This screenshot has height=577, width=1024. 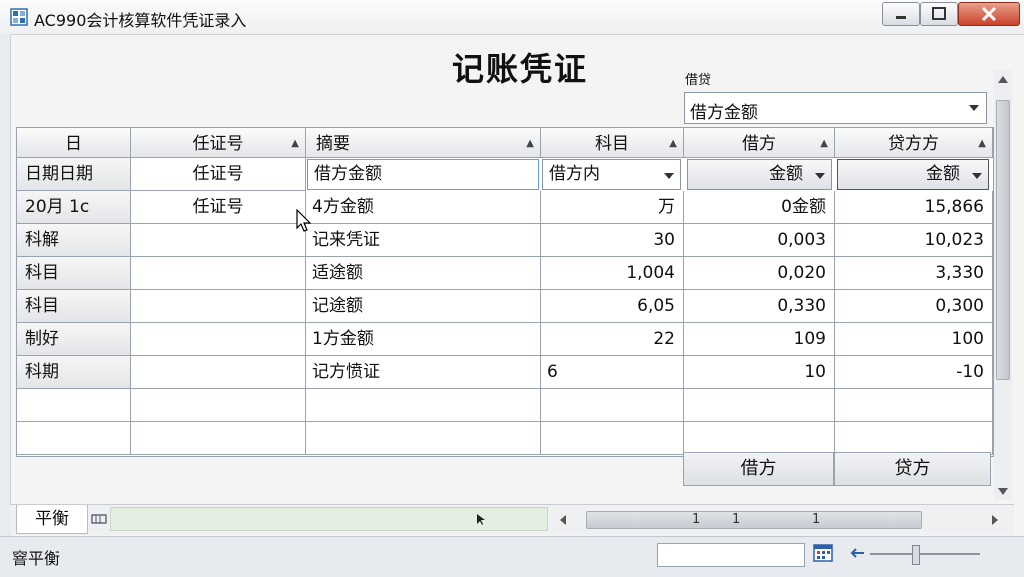 What do you see at coordinates (914, 306) in the screenshot?
I see `table-cell: 0,300` at bounding box center [914, 306].